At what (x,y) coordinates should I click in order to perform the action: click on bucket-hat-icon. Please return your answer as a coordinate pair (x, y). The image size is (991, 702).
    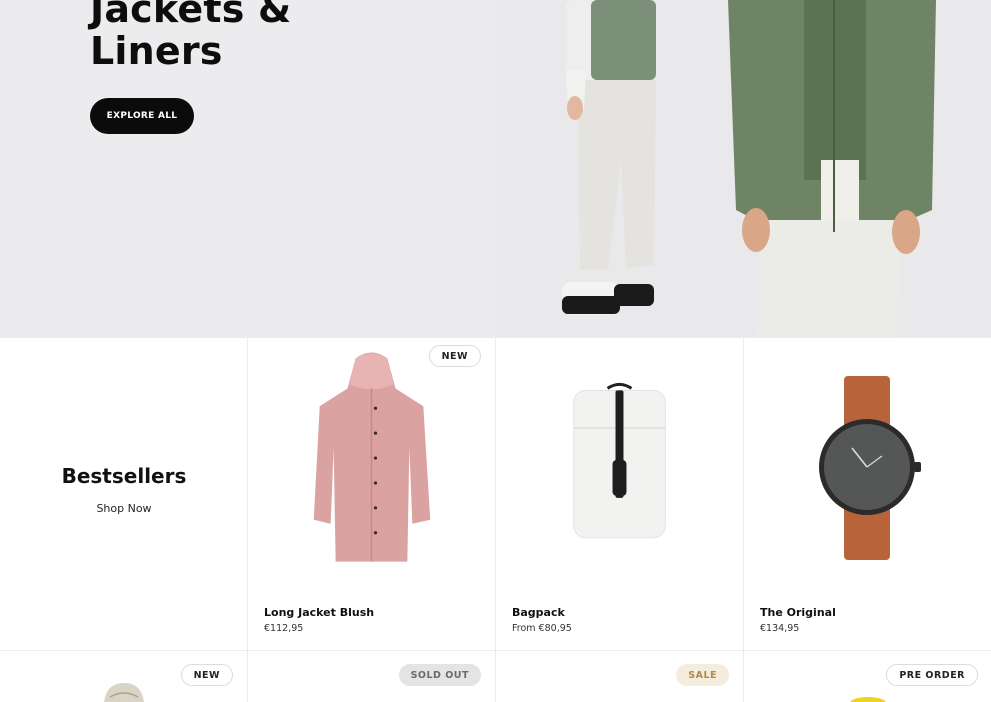
    Looking at the image, I should click on (124, 692).